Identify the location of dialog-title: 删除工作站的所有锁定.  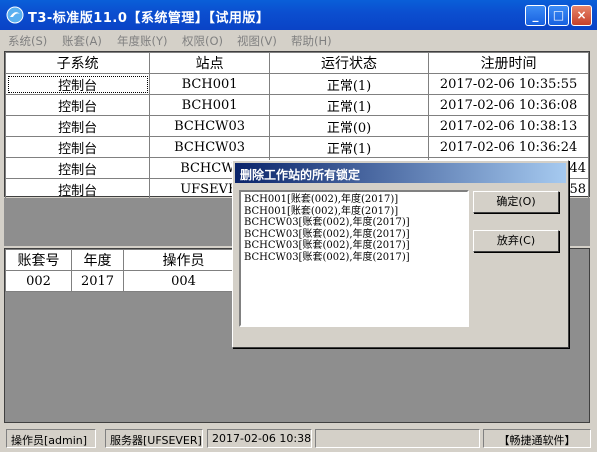
(400, 173).